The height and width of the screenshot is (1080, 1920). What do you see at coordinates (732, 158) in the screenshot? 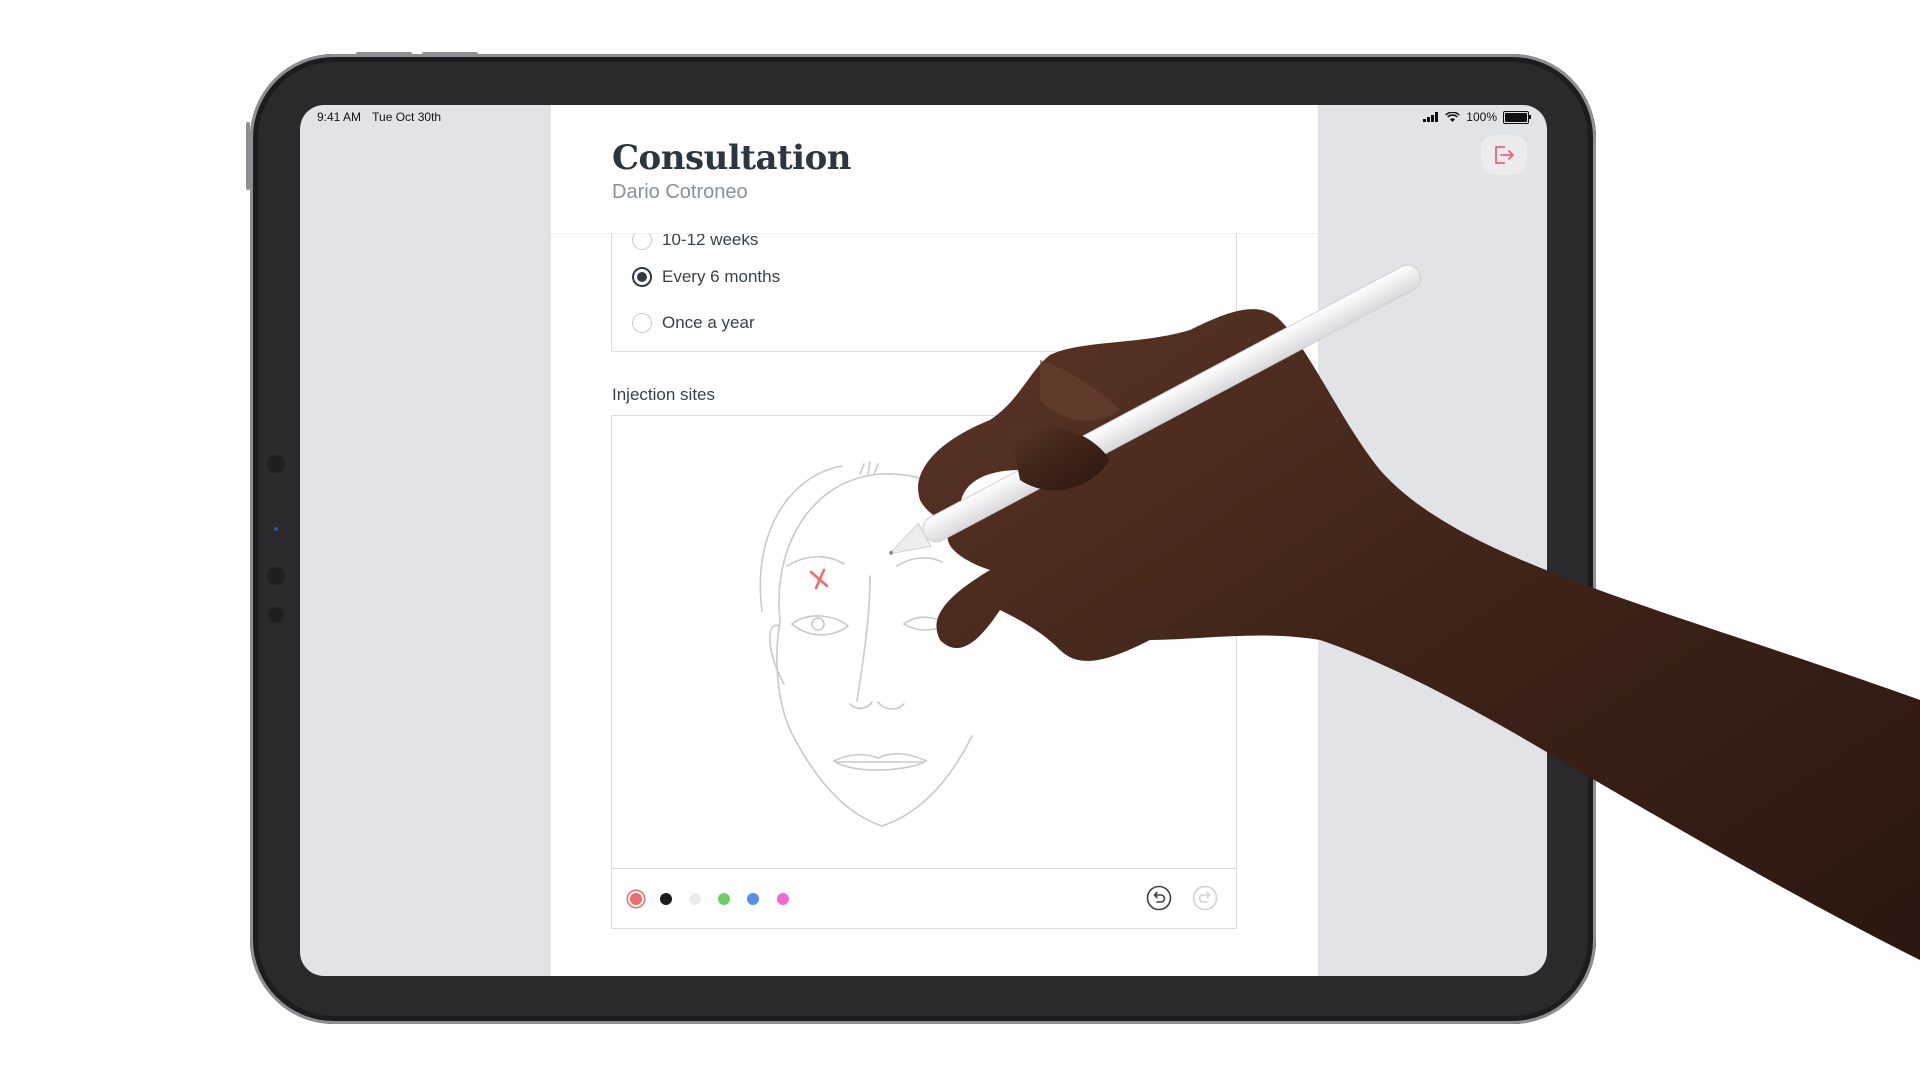
I see `page-title: Consultation` at bounding box center [732, 158].